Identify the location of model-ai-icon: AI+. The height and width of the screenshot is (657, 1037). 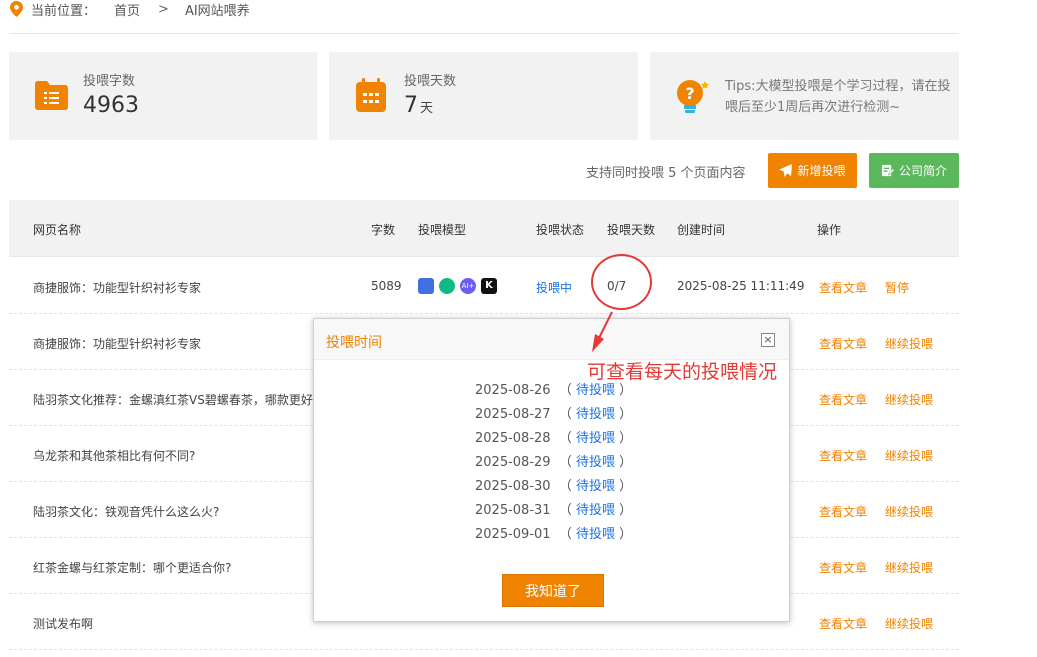
(468, 286).